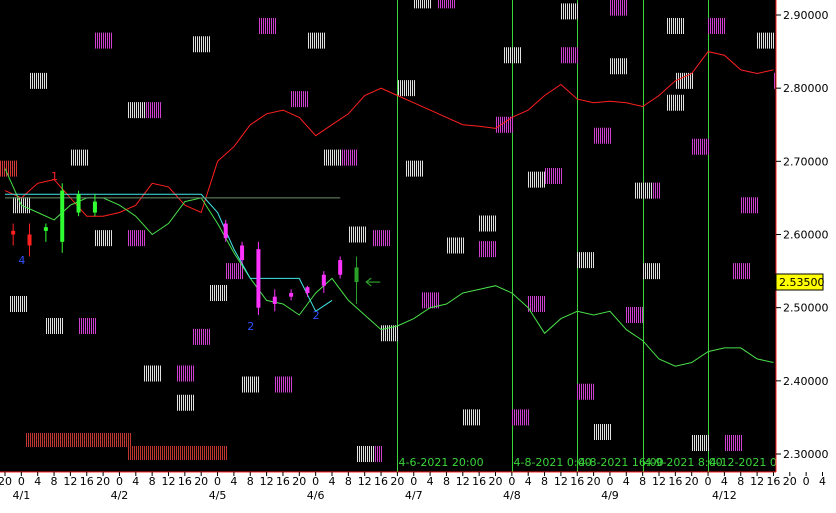  Describe the element at coordinates (512, 495) in the screenshot. I see `x-date-label: 4/8` at that location.